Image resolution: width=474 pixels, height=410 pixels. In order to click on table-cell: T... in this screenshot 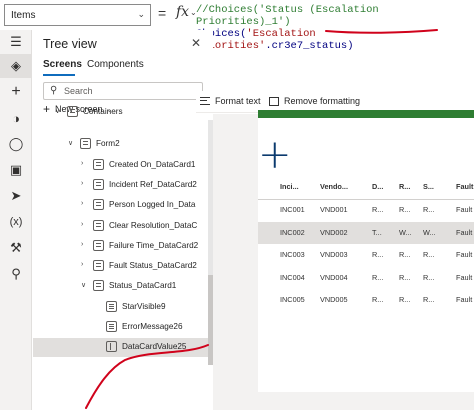, I will do `click(377, 232)`.